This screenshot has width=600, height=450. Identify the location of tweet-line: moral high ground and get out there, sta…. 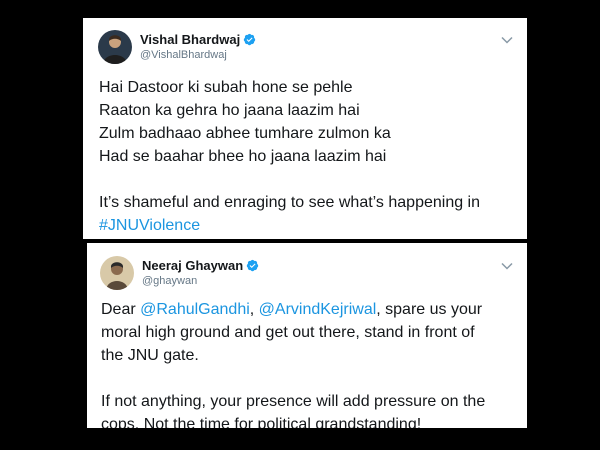
(288, 332).